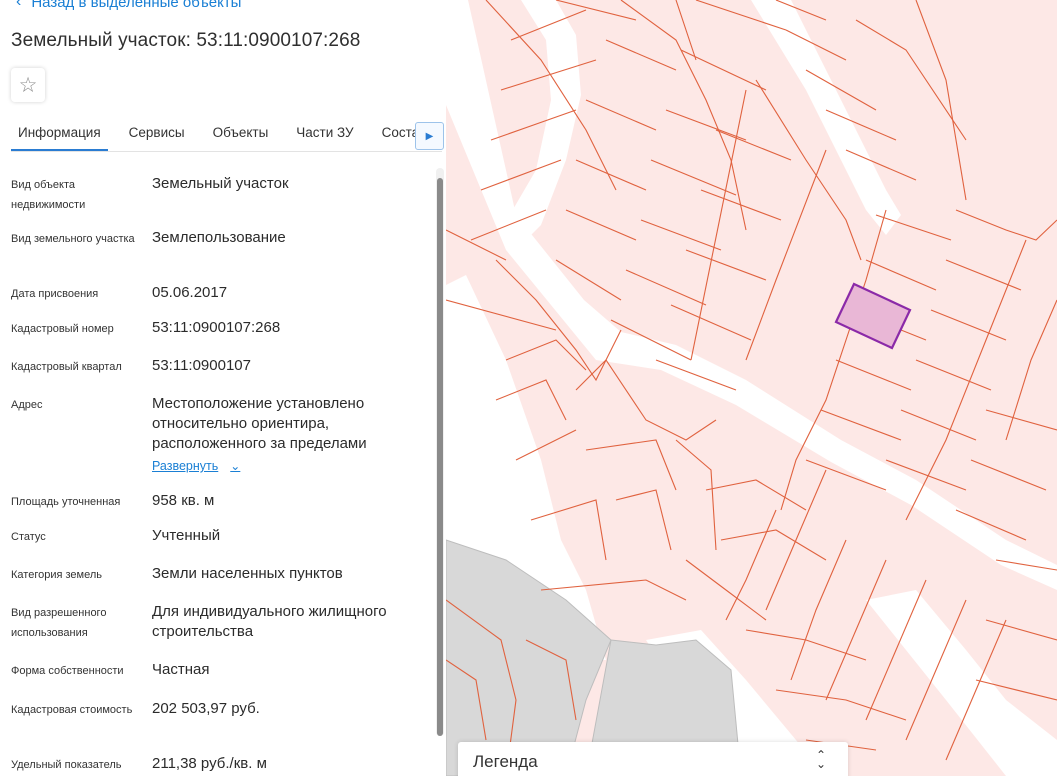  What do you see at coordinates (66, 765) in the screenshot?
I see `field-label: Удельный показатель` at bounding box center [66, 765].